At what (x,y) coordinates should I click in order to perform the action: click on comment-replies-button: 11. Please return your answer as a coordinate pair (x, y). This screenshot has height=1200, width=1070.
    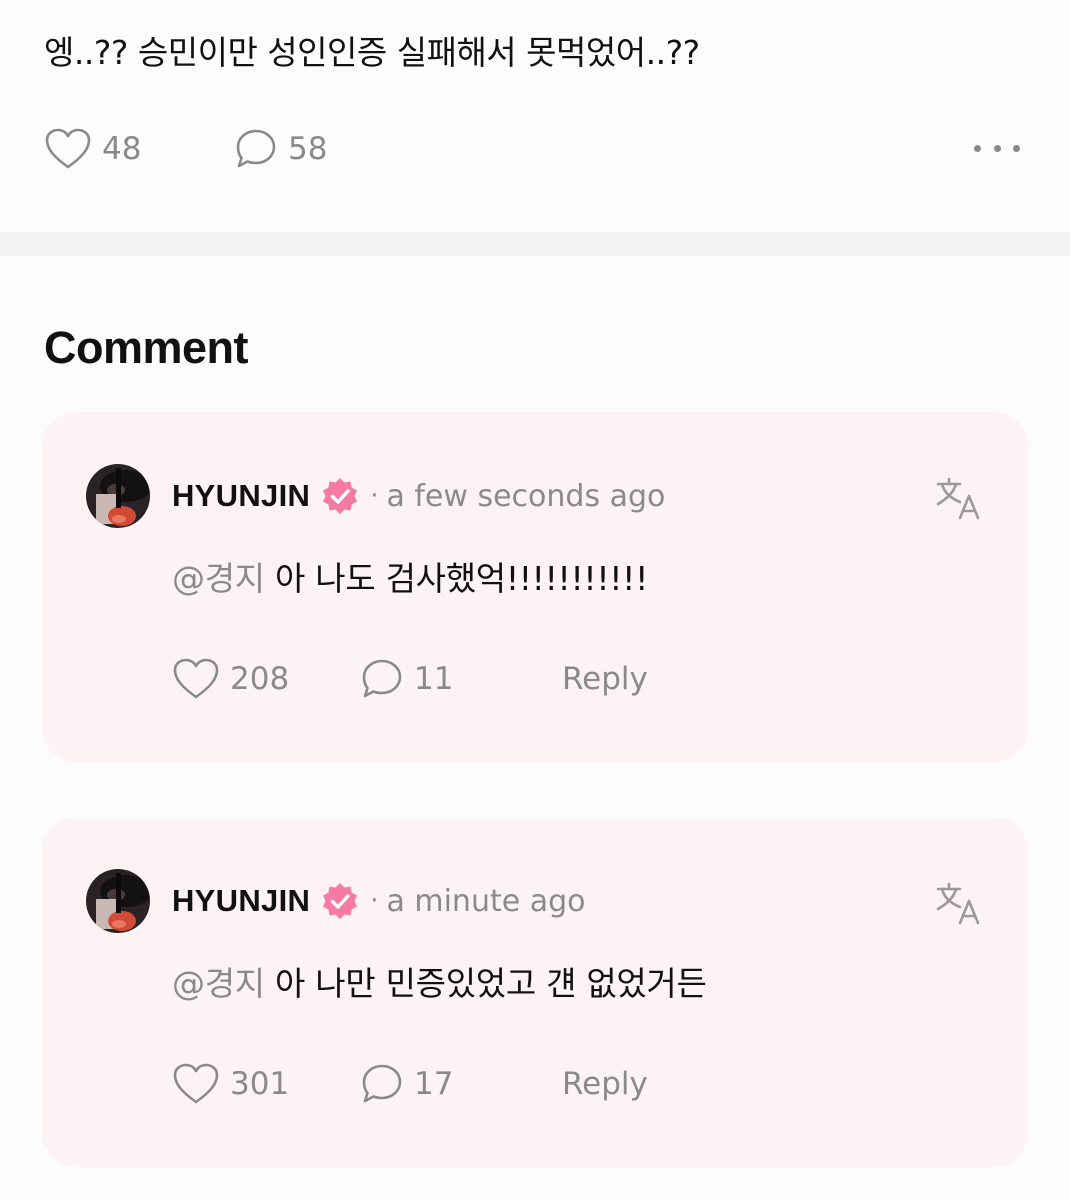
    Looking at the image, I should click on (461, 679).